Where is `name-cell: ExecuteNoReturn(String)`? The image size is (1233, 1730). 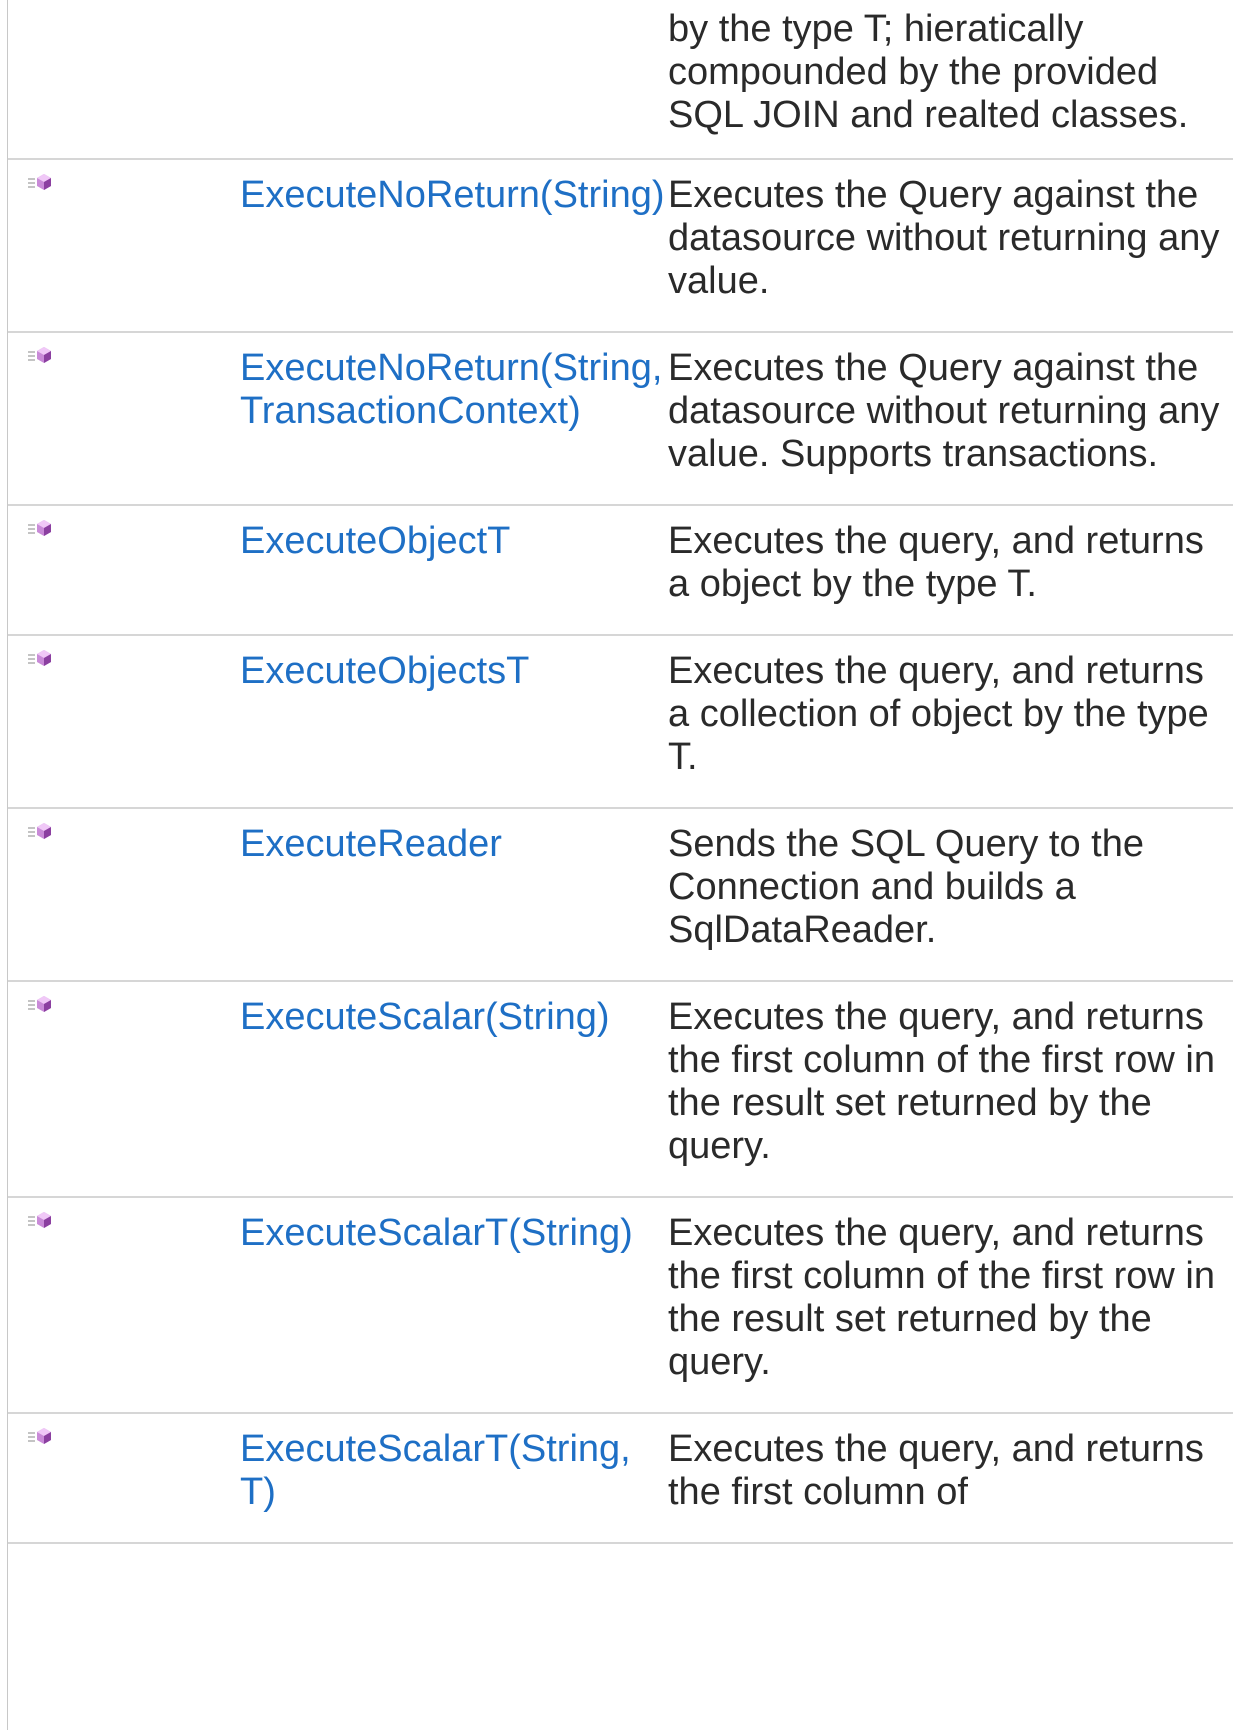 name-cell: ExecuteNoReturn(String) is located at coordinates (454, 245).